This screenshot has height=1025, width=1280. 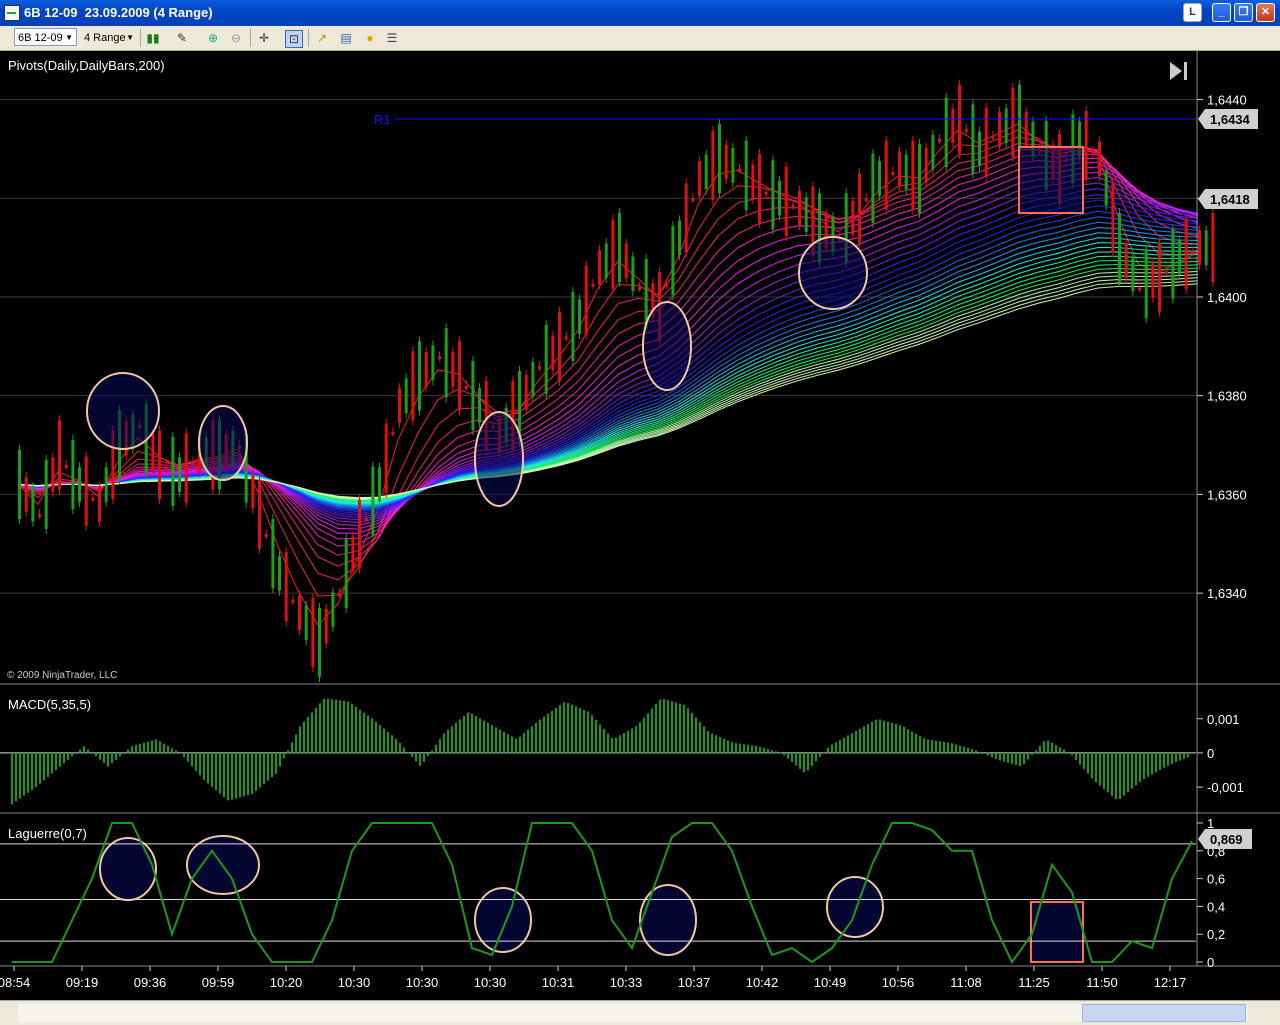 What do you see at coordinates (1210, 753) in the screenshot?
I see `macd-axis-label: 0` at bounding box center [1210, 753].